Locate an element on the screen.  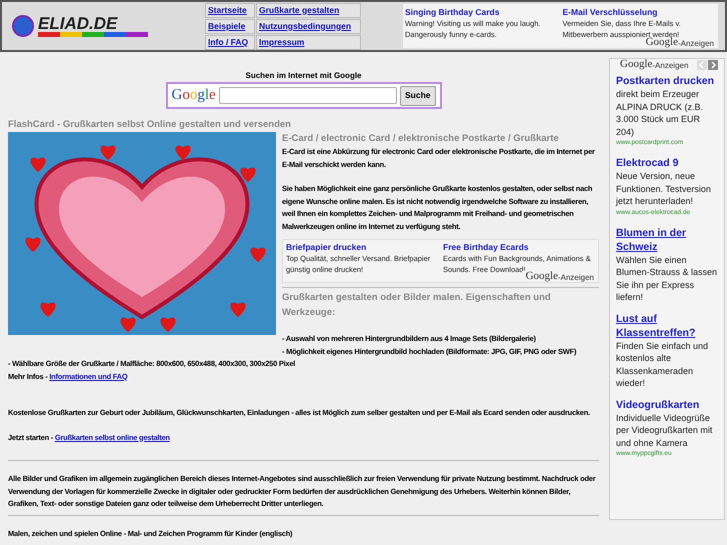
ad-title-link: Blumen in der Schweiz is located at coordinates (667, 240).